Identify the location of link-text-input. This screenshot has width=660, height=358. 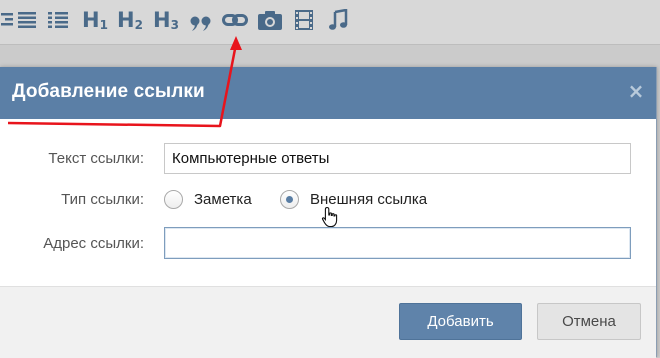
(397, 158).